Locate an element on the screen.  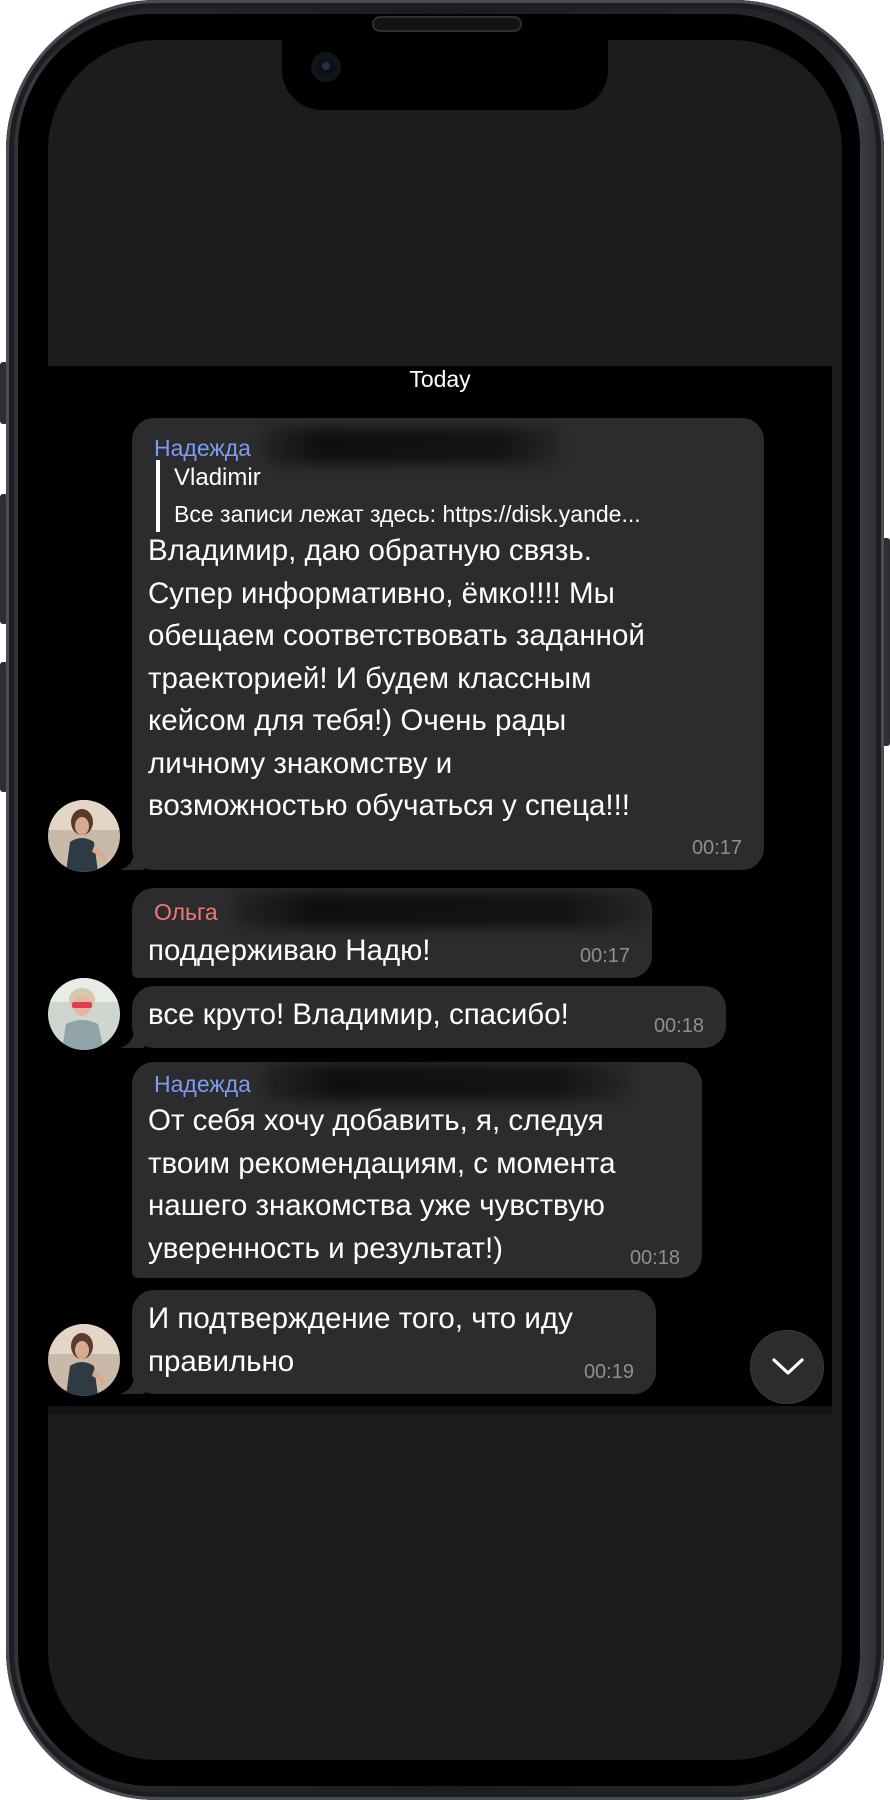
earpiece-speaker is located at coordinates (447, 24).